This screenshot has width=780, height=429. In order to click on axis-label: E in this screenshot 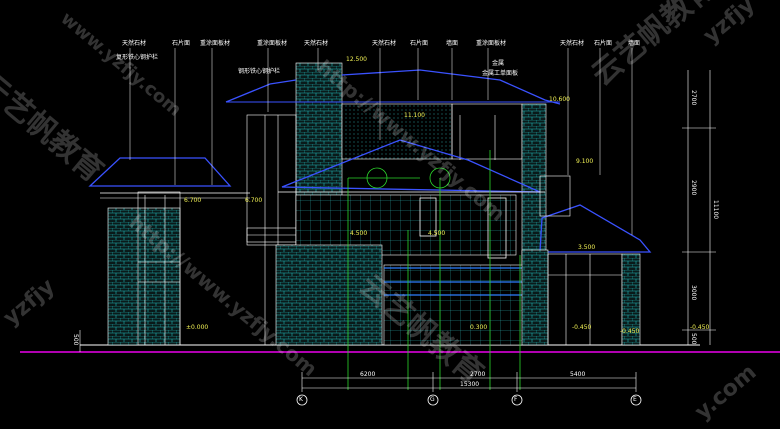, I will do `click(635, 399)`.